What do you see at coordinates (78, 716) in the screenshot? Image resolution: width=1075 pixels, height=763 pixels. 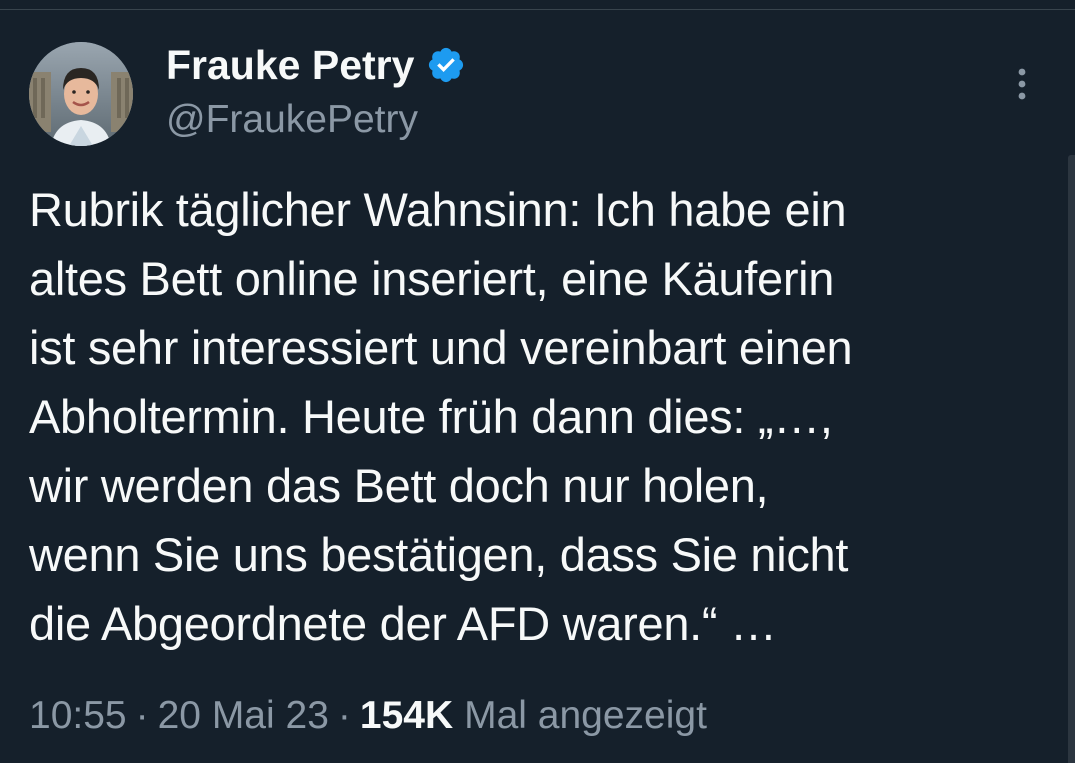 I see `tweet-time: 10:55` at bounding box center [78, 716].